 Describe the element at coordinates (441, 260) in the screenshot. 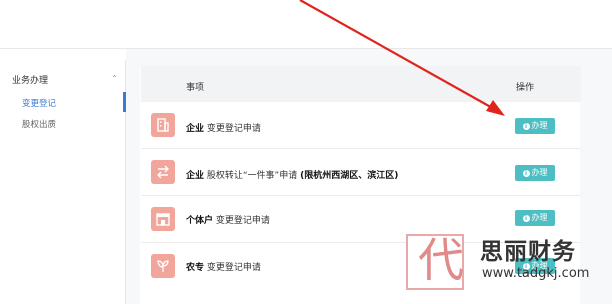

I see `watermark-logo-glyph: 代` at that location.